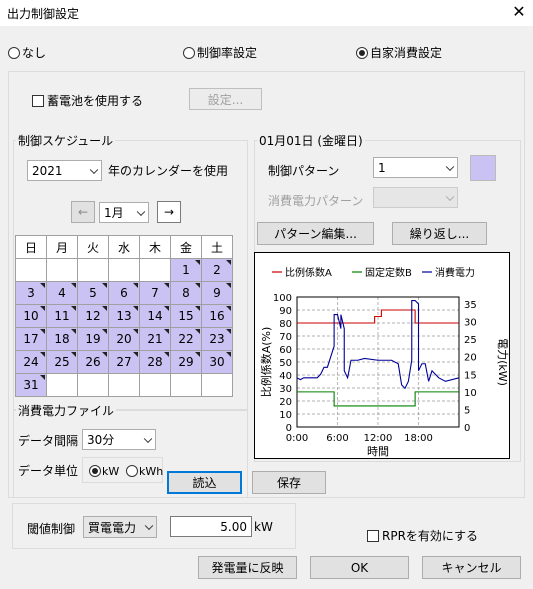 This screenshot has width=533, height=589. What do you see at coordinates (34, 53) in the screenshot?
I see `radio-none-label: なし` at bounding box center [34, 53].